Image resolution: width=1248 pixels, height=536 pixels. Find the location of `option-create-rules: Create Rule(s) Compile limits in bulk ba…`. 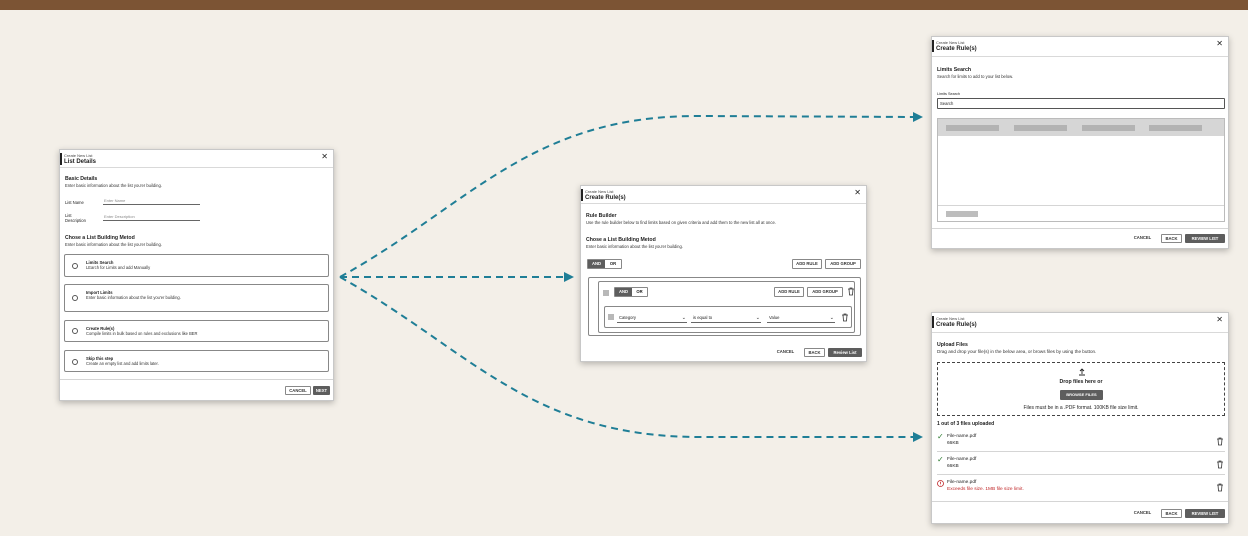

option-create-rules: Create Rule(s) Compile limits in bulk ba… is located at coordinates (196, 331).